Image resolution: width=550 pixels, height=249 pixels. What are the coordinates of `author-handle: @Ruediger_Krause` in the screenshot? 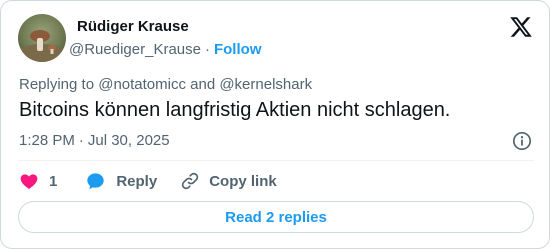 It's located at (135, 49).